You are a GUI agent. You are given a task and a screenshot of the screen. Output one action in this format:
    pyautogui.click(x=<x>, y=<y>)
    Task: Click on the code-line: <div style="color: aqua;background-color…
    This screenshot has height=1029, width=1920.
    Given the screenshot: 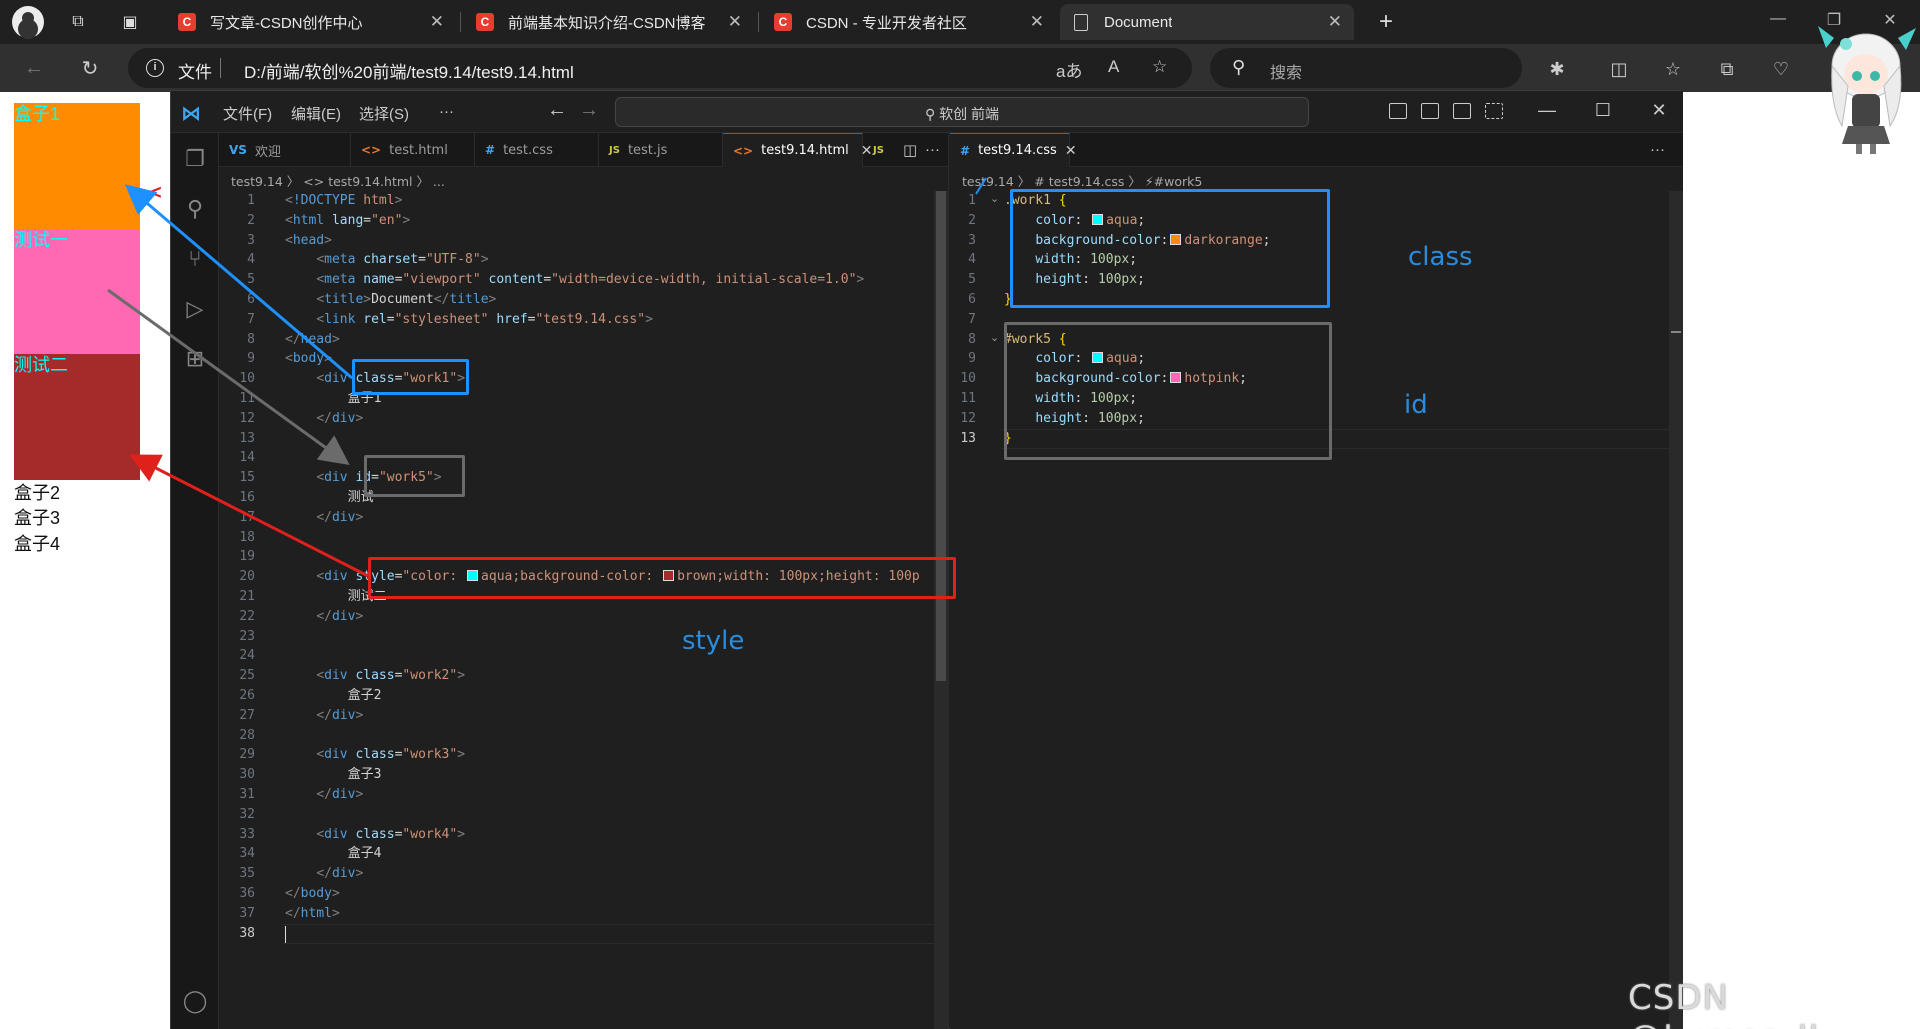 What is the action you would take?
    pyautogui.click(x=602, y=577)
    